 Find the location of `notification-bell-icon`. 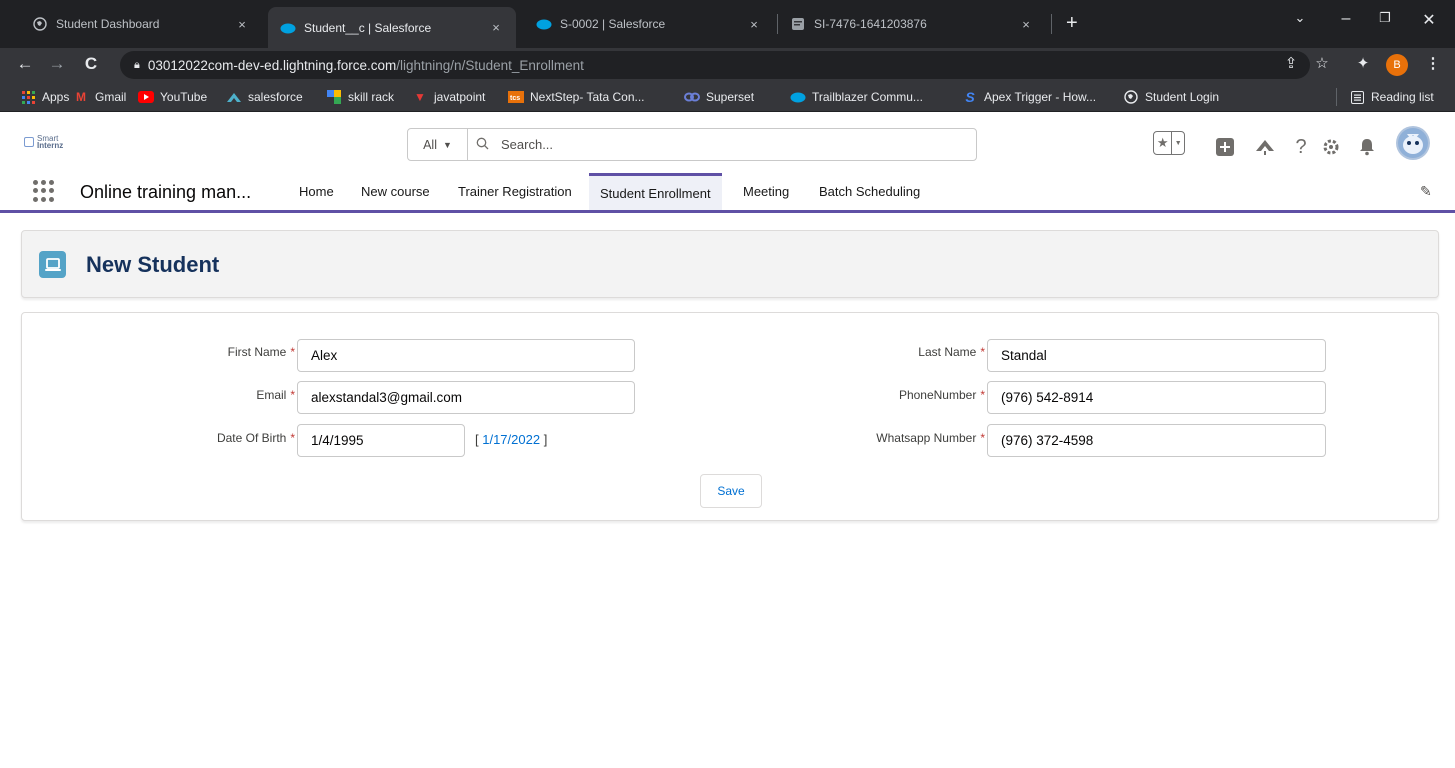

notification-bell-icon is located at coordinates (1367, 147).